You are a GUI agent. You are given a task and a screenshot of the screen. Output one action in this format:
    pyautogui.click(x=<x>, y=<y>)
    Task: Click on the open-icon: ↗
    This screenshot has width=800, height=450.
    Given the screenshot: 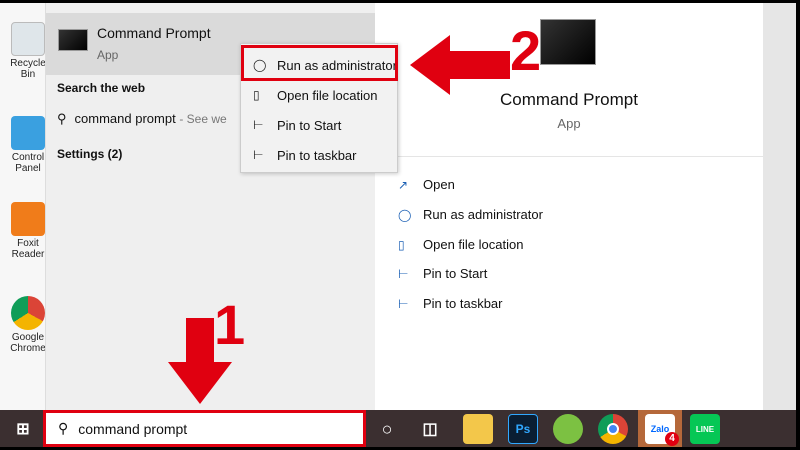 What is the action you would take?
    pyautogui.click(x=403, y=184)
    